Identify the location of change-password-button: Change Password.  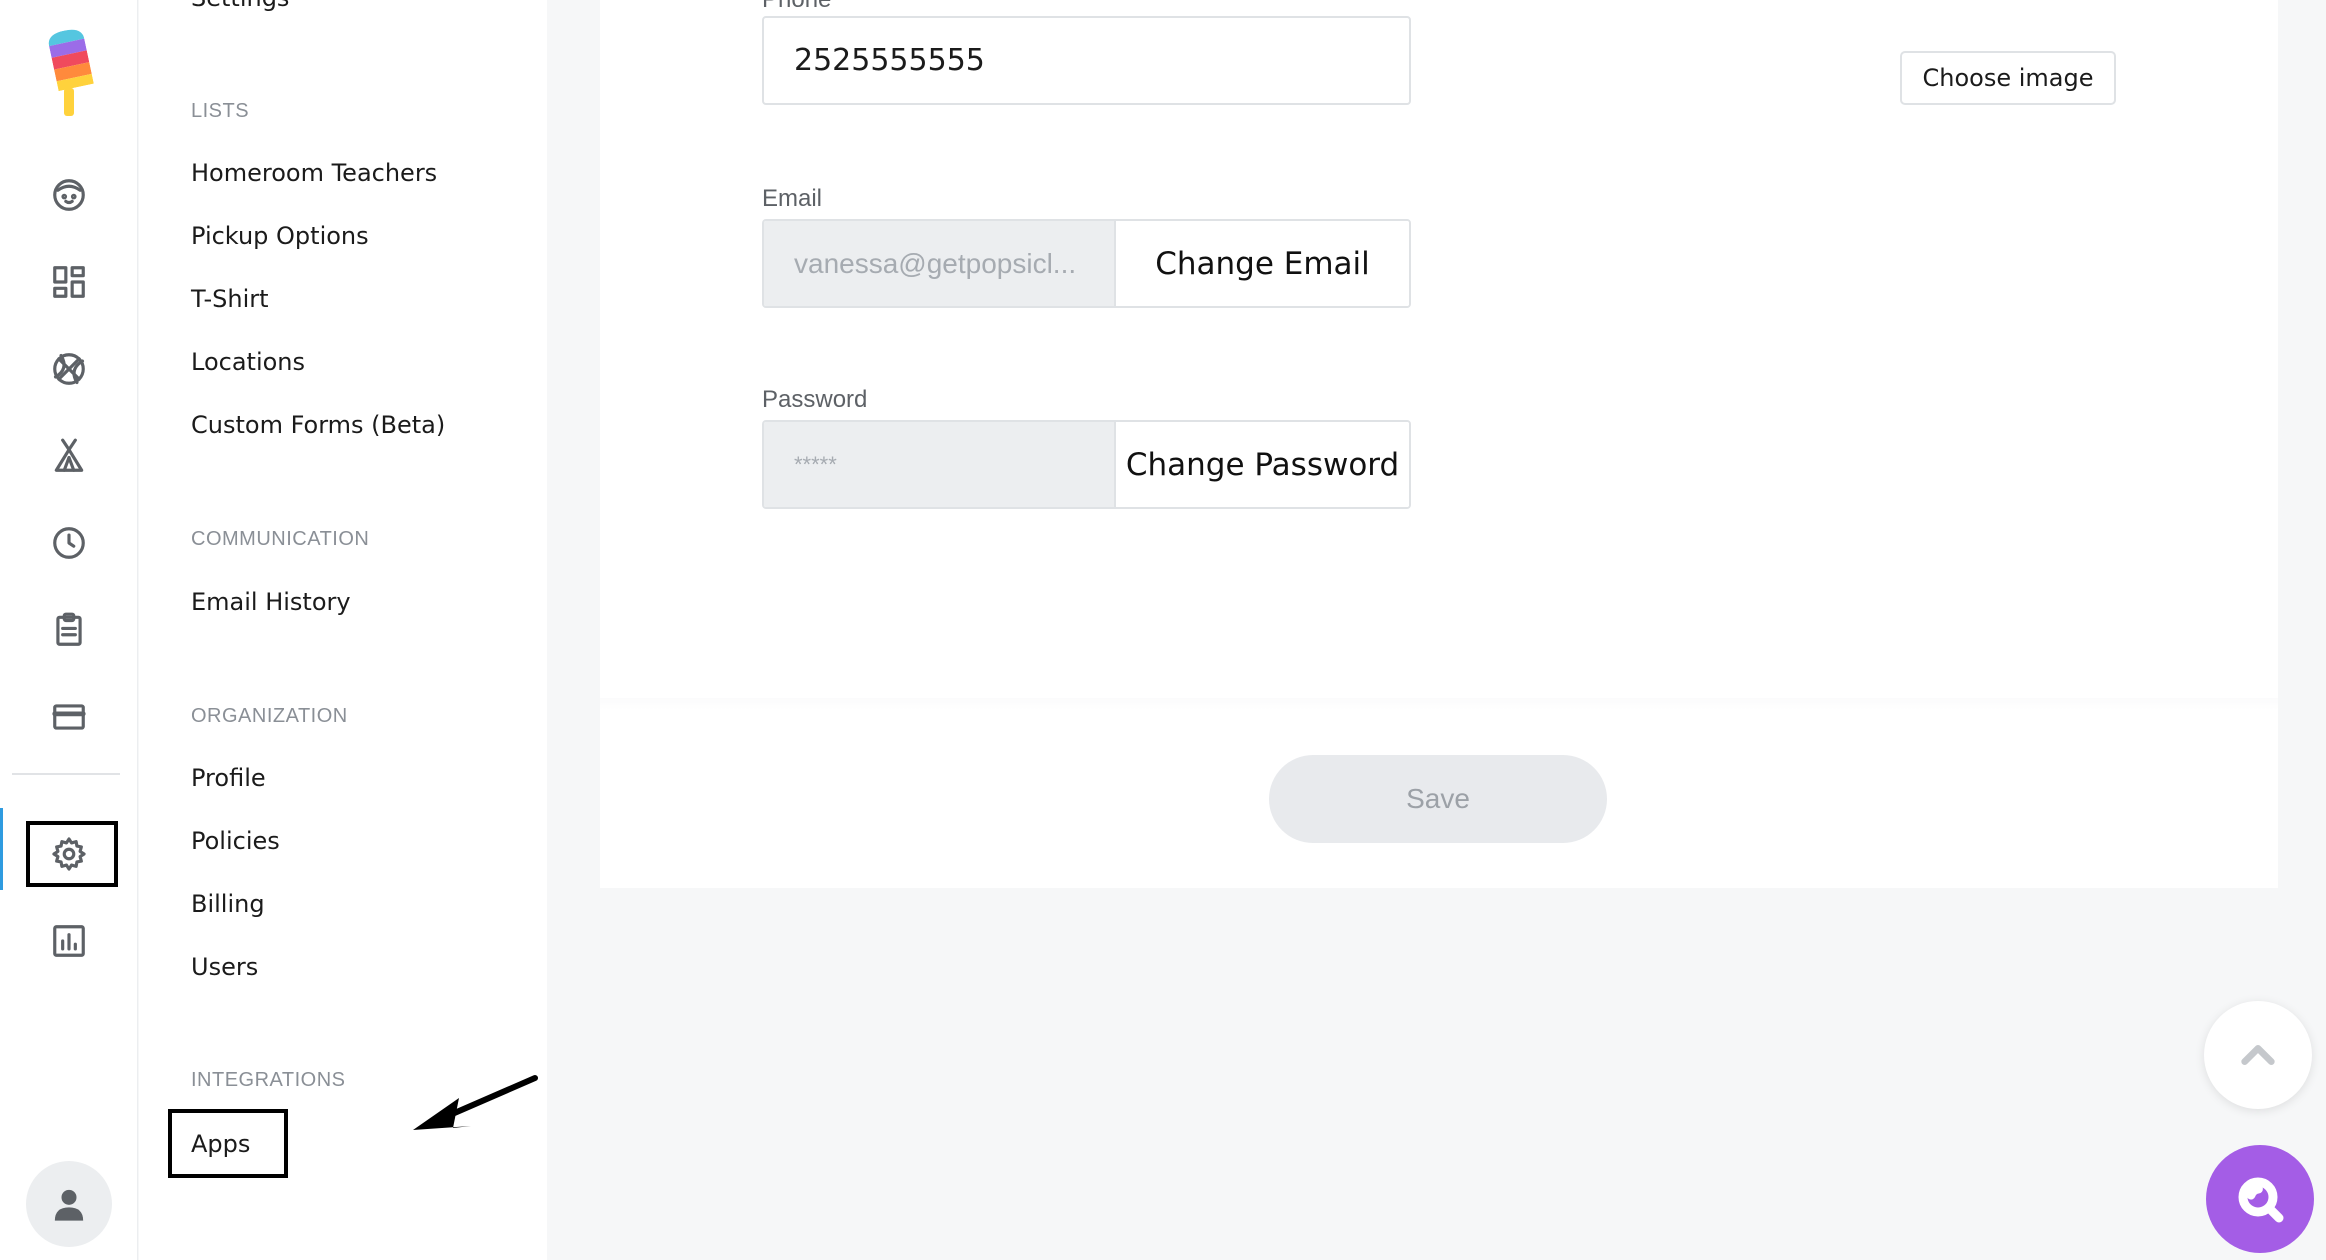
(1261, 464).